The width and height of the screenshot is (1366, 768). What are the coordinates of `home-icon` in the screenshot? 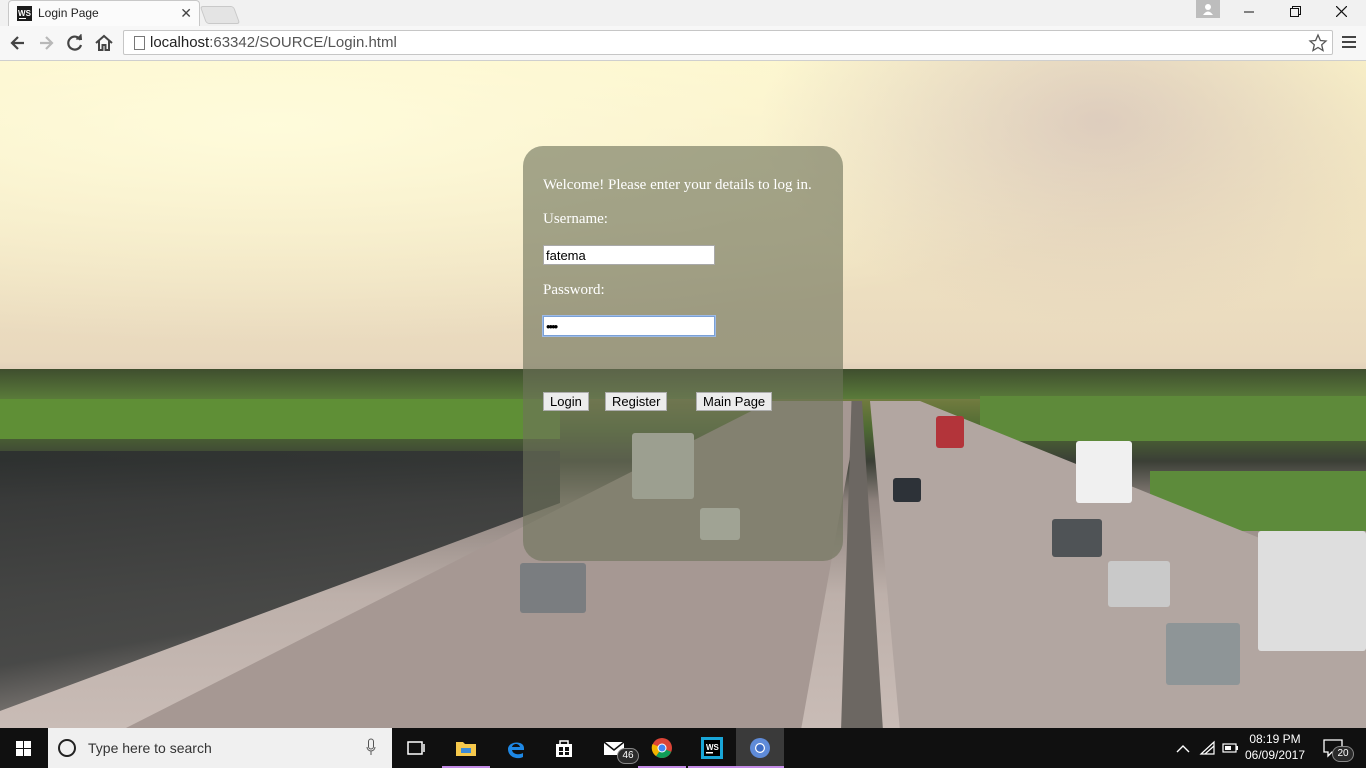 It's located at (104, 43).